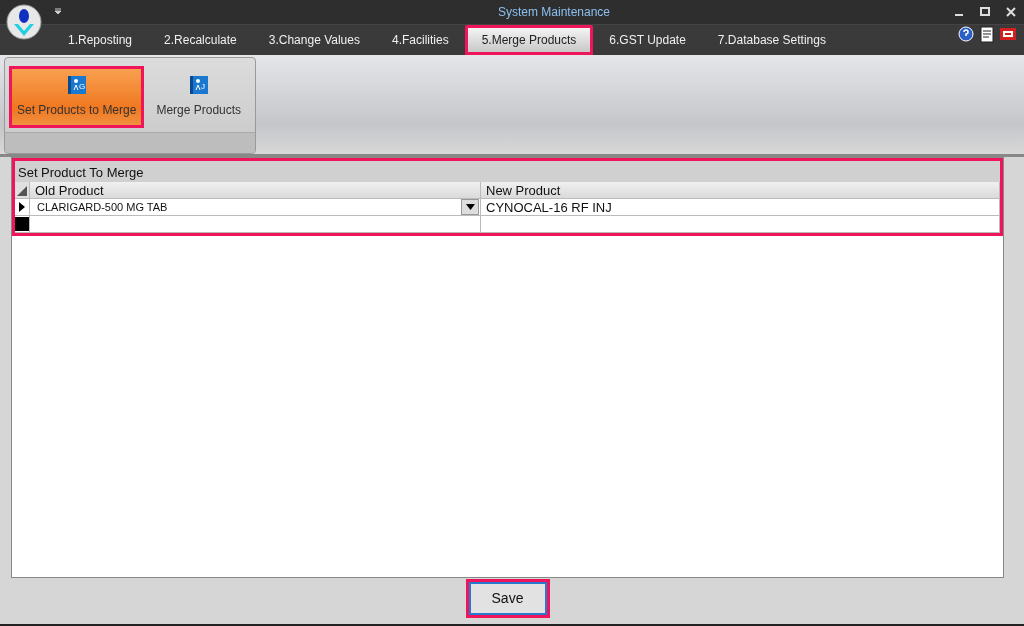 Image resolution: width=1024 pixels, height=626 pixels. What do you see at coordinates (199, 97) in the screenshot?
I see `ribbon-button: J Merge Products` at bounding box center [199, 97].